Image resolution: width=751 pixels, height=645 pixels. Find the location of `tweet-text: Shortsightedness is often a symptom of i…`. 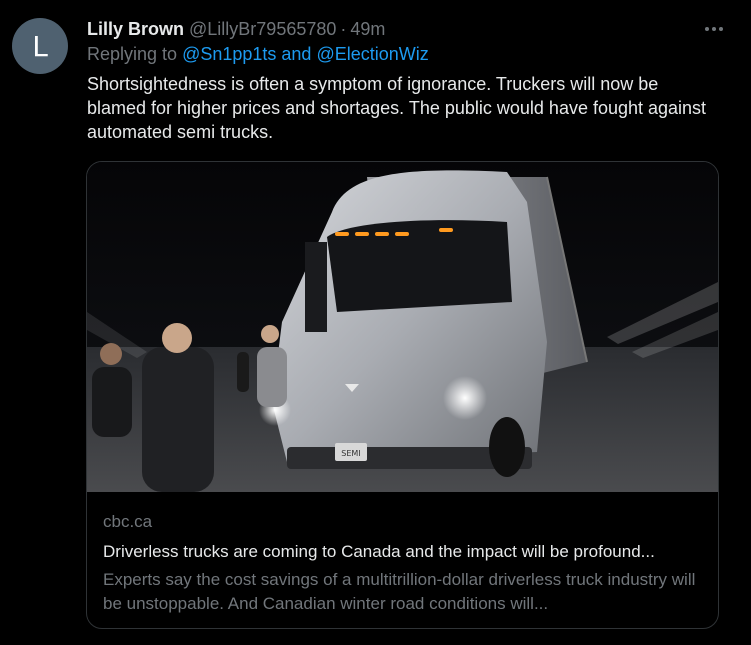

tweet-text: Shortsightedness is often a symptom of i… is located at coordinates (397, 108).